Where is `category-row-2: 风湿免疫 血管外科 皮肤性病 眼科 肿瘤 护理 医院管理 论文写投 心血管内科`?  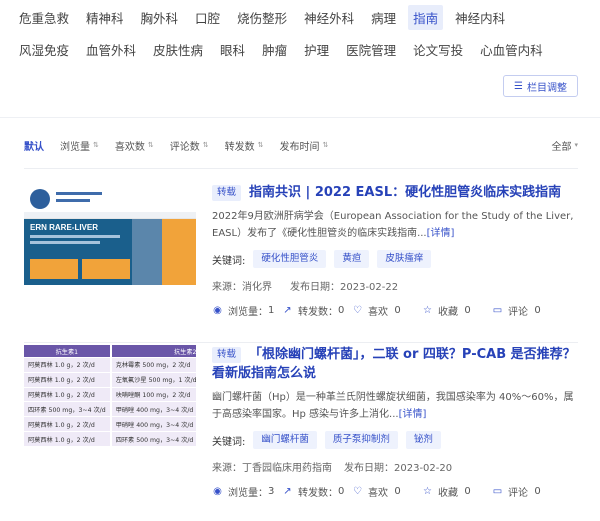 category-row-2: 风湿免疫 血管外科 皮肤性病 眼科 肿瘤 护理 医院管理 论文写投 心血管内科 is located at coordinates (304, 49).